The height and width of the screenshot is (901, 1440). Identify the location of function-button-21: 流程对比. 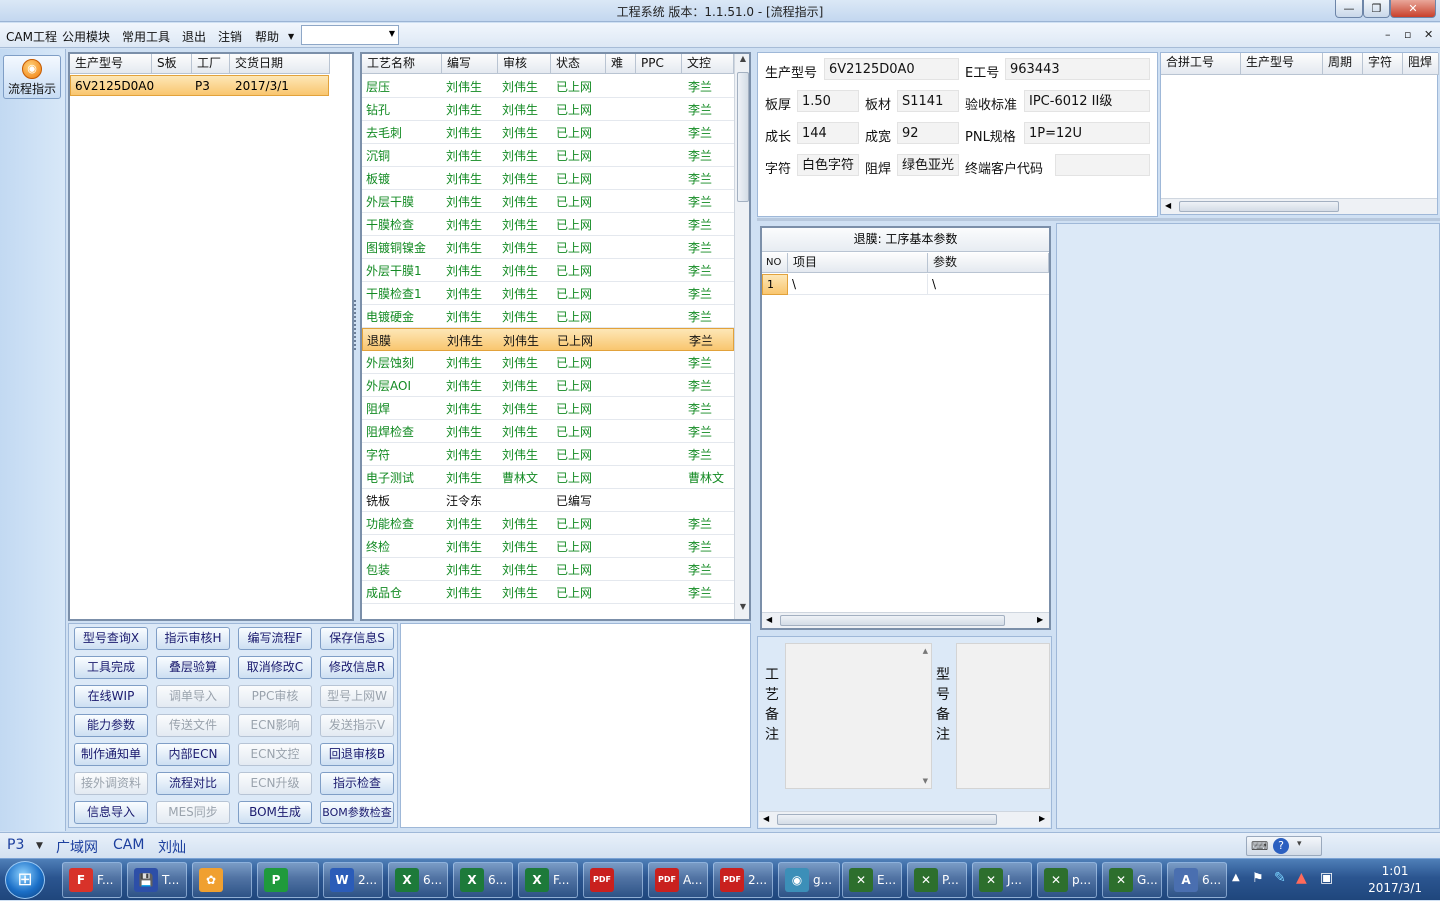
(193, 783).